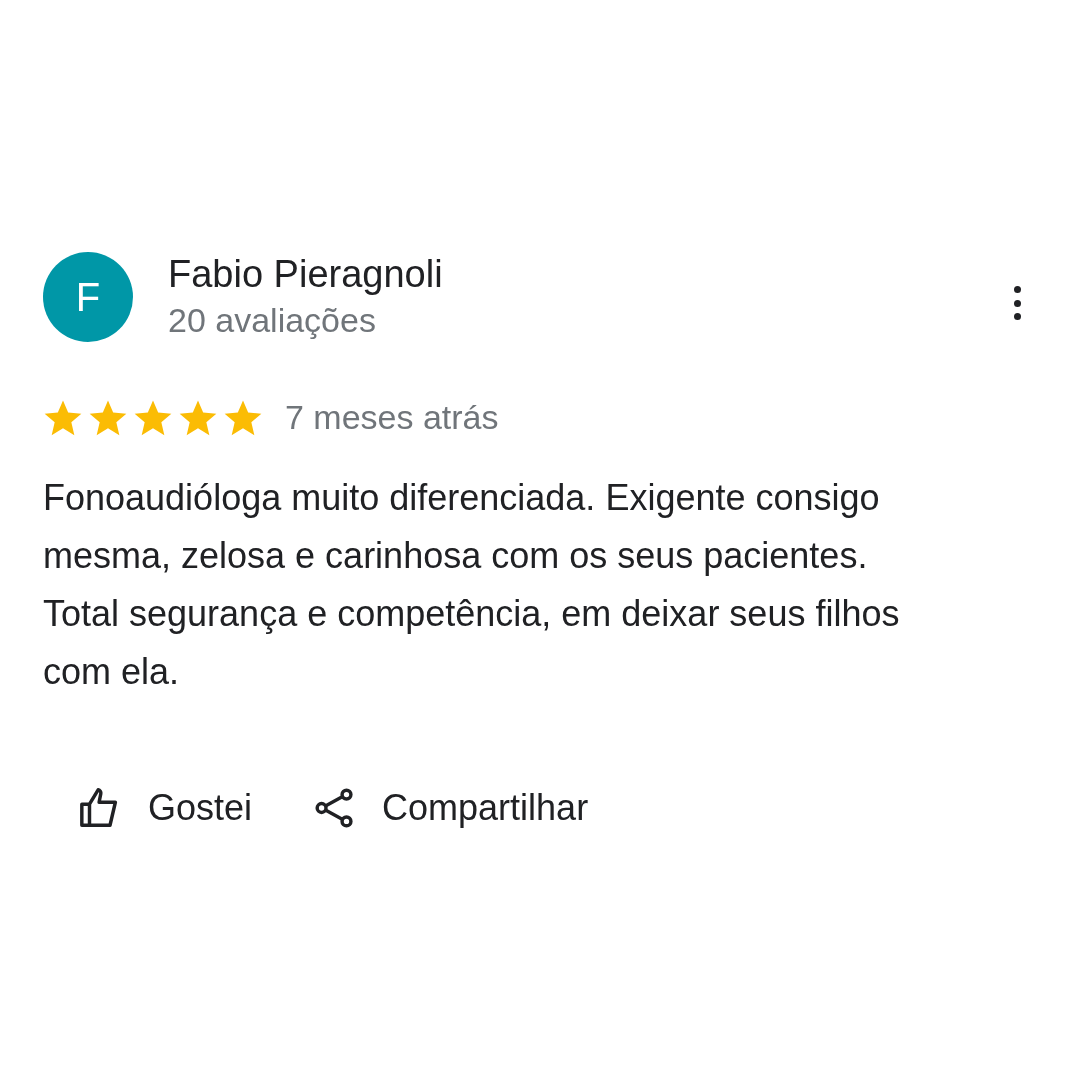  I want to click on reviewer-name: Fabio Pieragnoli, so click(305, 274).